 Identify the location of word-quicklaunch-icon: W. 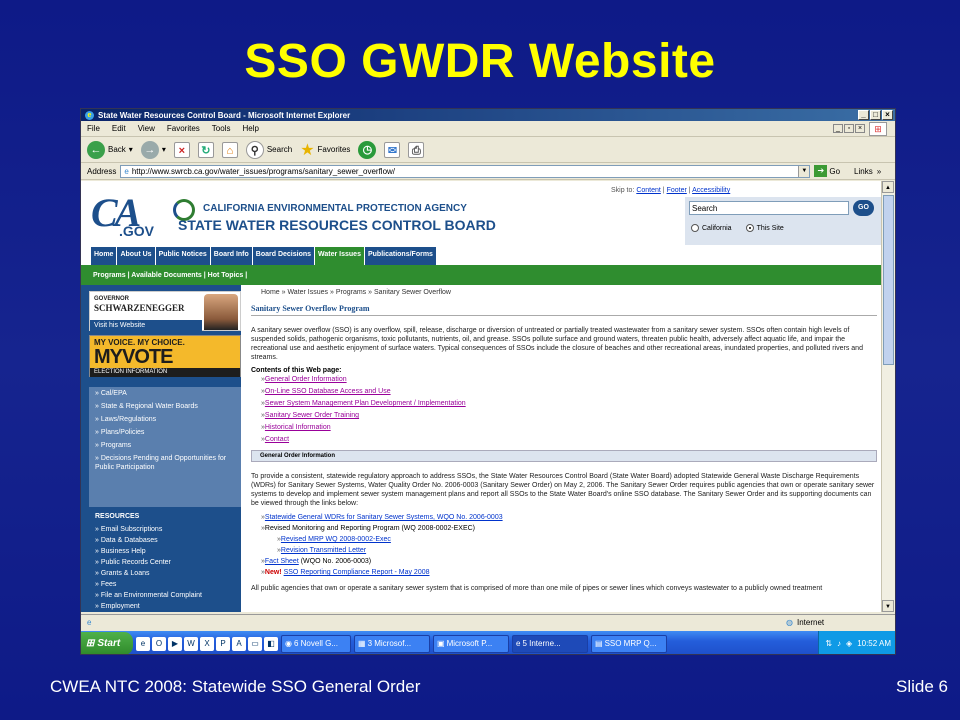
(191, 643).